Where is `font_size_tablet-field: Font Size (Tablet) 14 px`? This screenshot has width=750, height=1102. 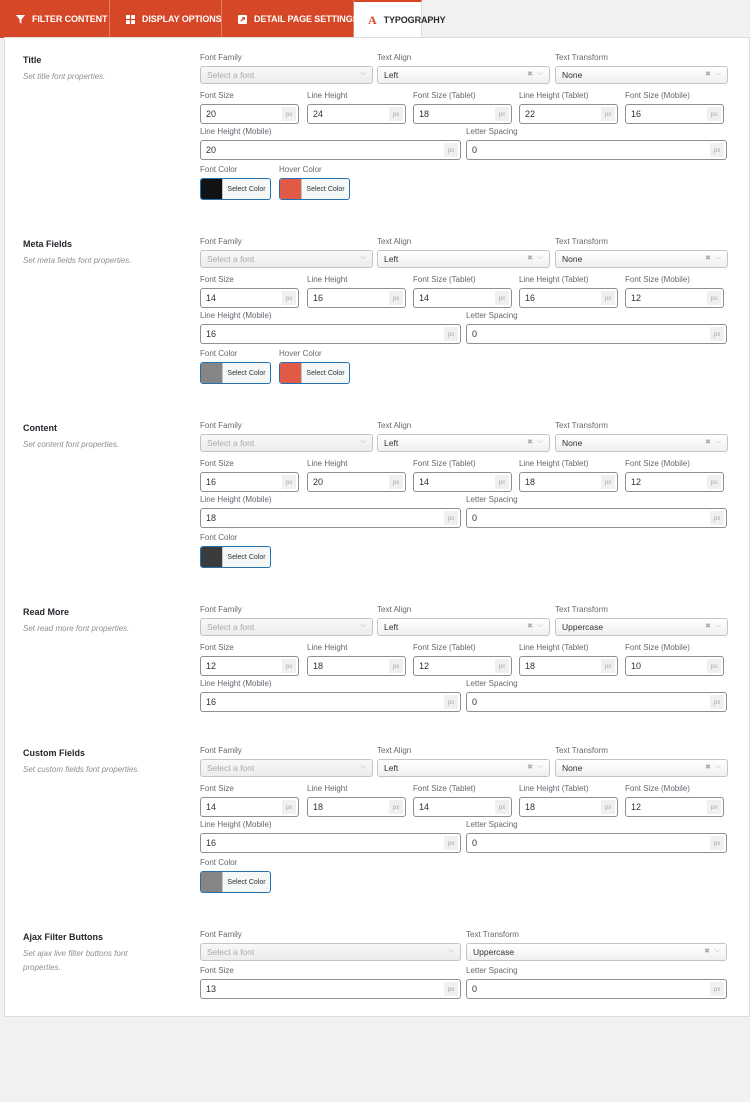
font_size_tablet-field: Font Size (Tablet) 14 px is located at coordinates (462, 291).